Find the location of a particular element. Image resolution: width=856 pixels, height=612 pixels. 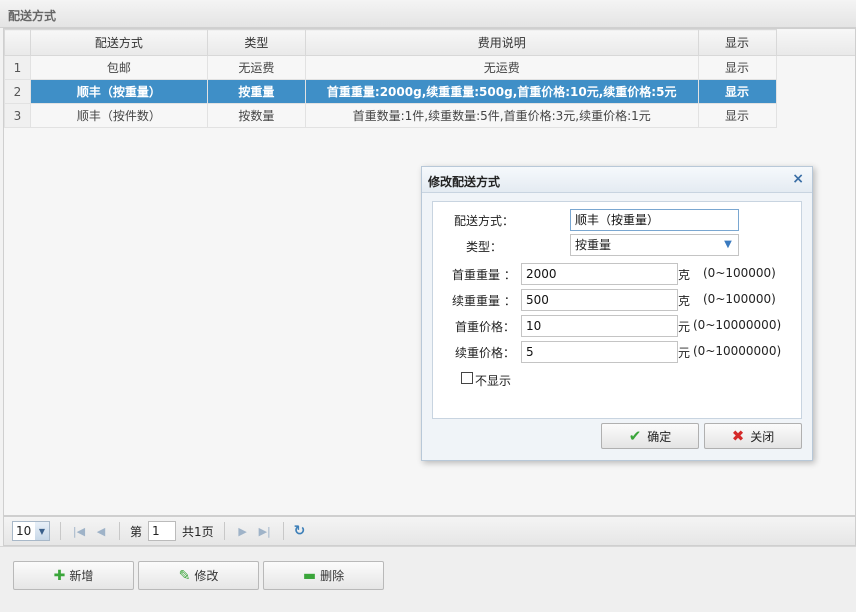

cell-desc: 首重数量:1件,续重数量:5件,首重价格:3元,续重价格:1元 is located at coordinates (501, 115).